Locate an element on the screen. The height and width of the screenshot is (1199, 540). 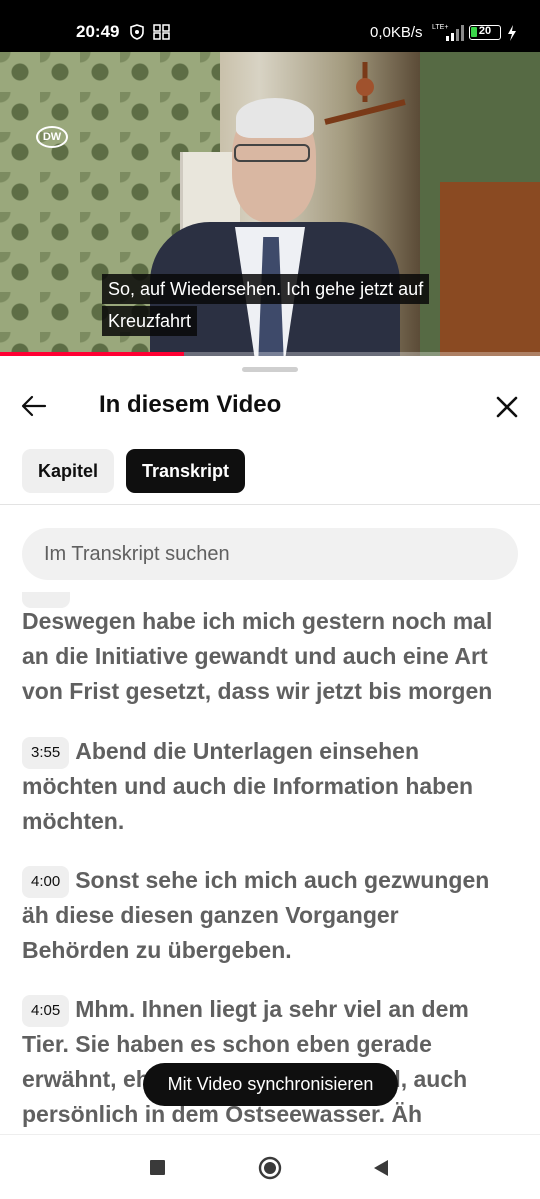
shield-icon is located at coordinates (137, 32).